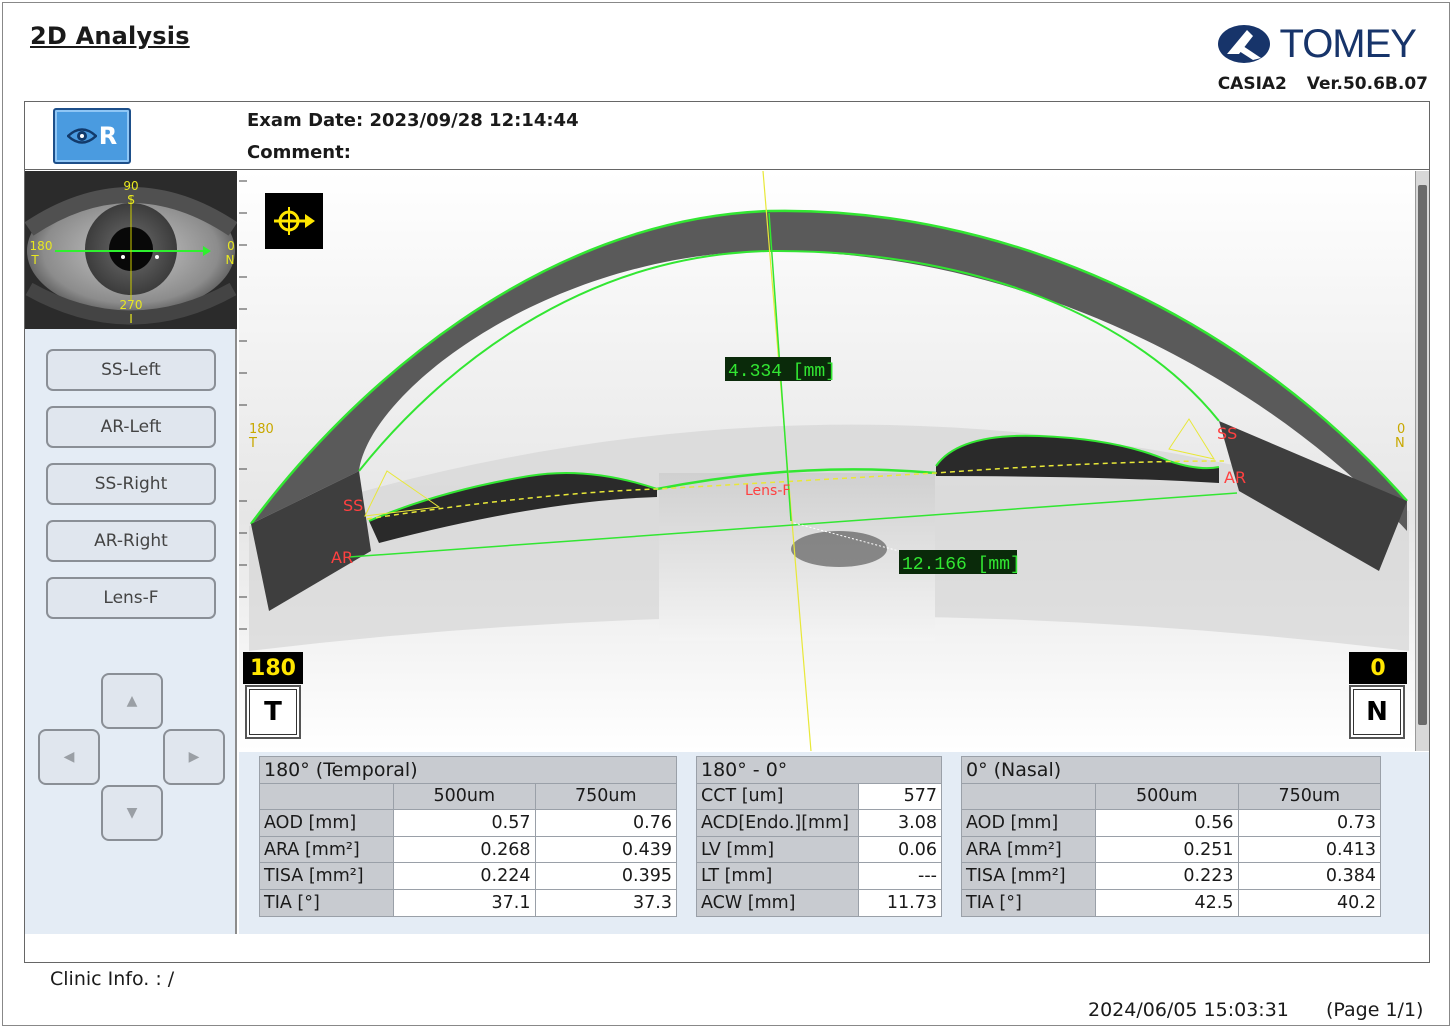 This screenshot has height=1029, width=1454. What do you see at coordinates (413, 120) in the screenshot?
I see `exam-date: Exam Date: 2023/09/28 12:14:44` at bounding box center [413, 120].